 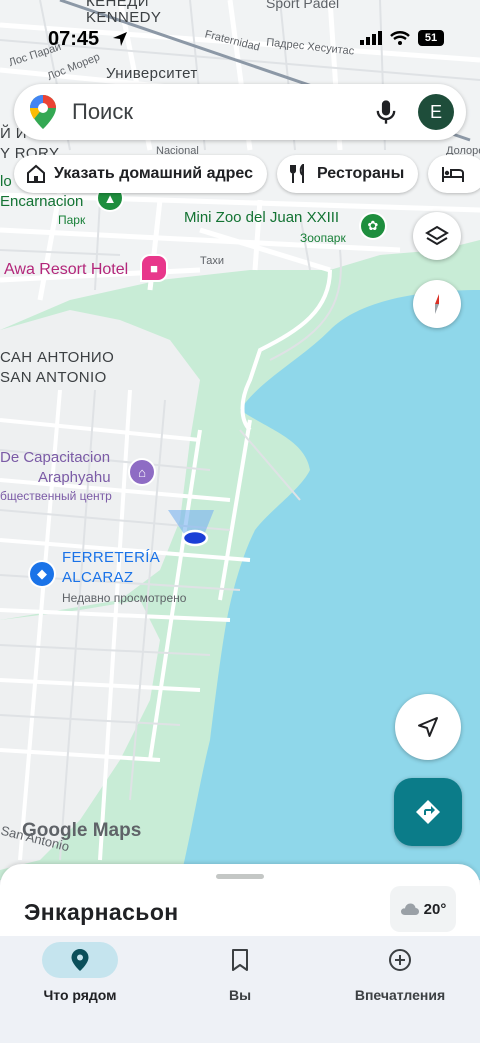 What do you see at coordinates (124, 17) in the screenshot?
I see `map-label-kennedy: KENNEDY` at bounding box center [124, 17].